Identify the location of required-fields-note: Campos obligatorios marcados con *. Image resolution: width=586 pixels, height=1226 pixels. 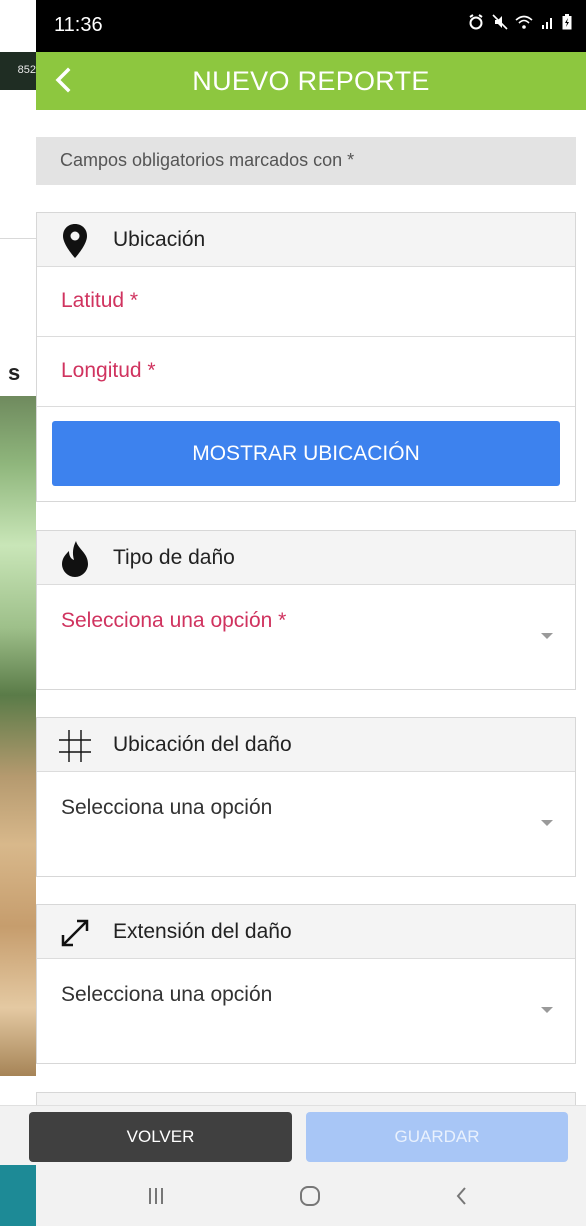
(306, 161).